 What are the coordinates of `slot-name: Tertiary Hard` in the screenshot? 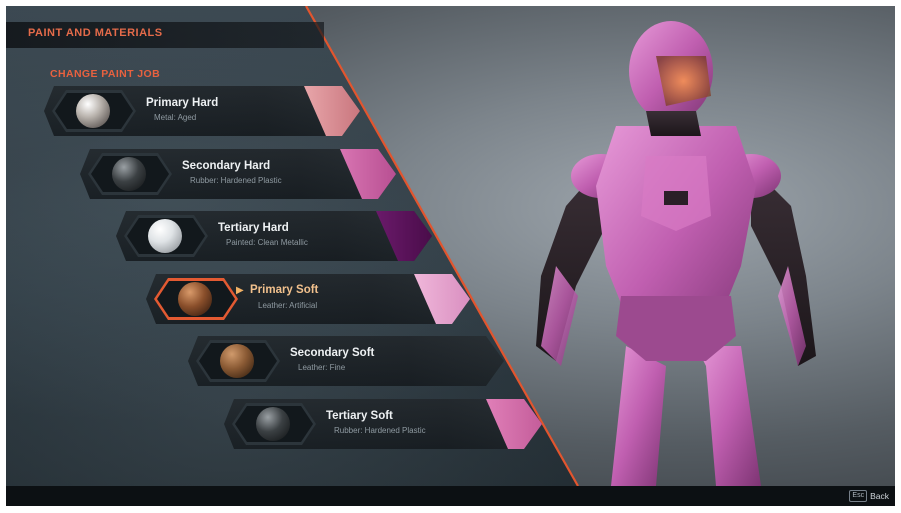 It's located at (253, 228).